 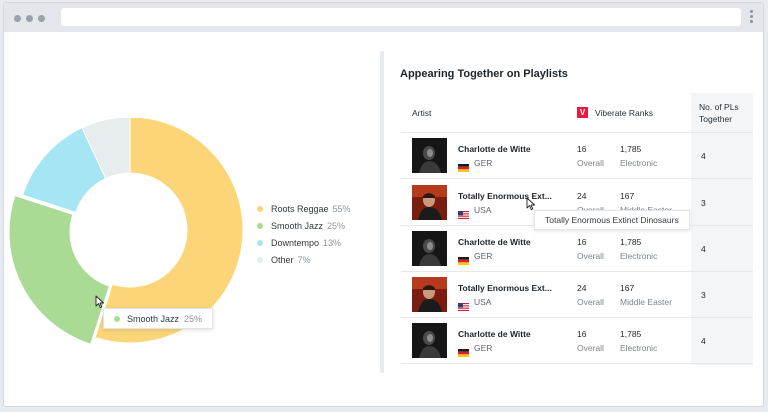 What do you see at coordinates (193, 318) in the screenshot?
I see `tooltip-value: 25%` at bounding box center [193, 318].